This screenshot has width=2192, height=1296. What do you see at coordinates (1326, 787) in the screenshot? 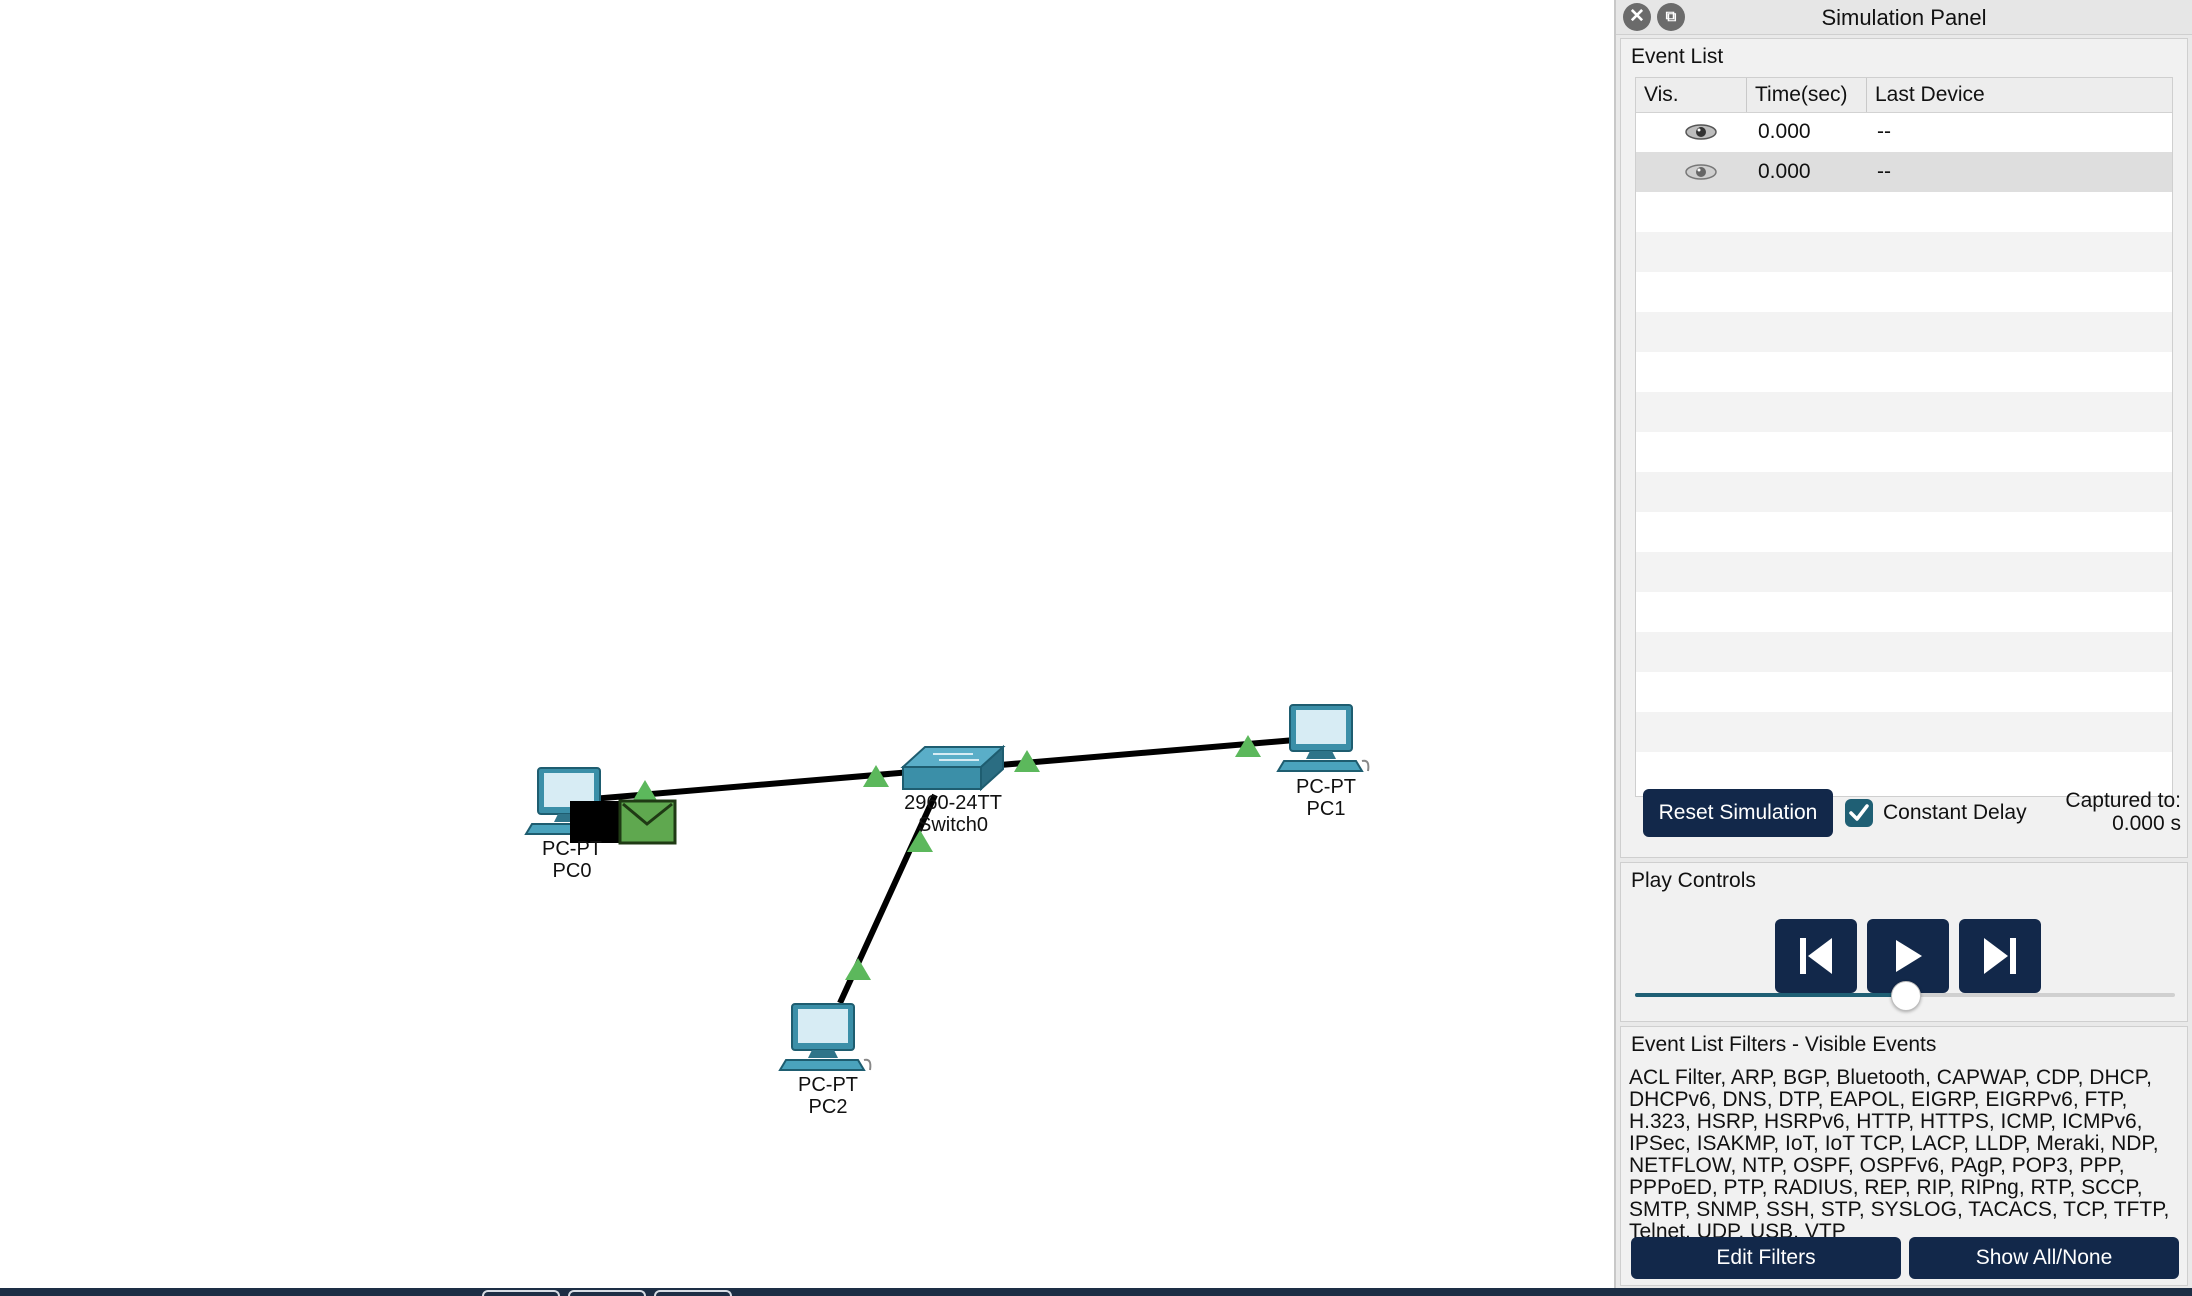
I see `pc1-type: PC-PT` at bounding box center [1326, 787].